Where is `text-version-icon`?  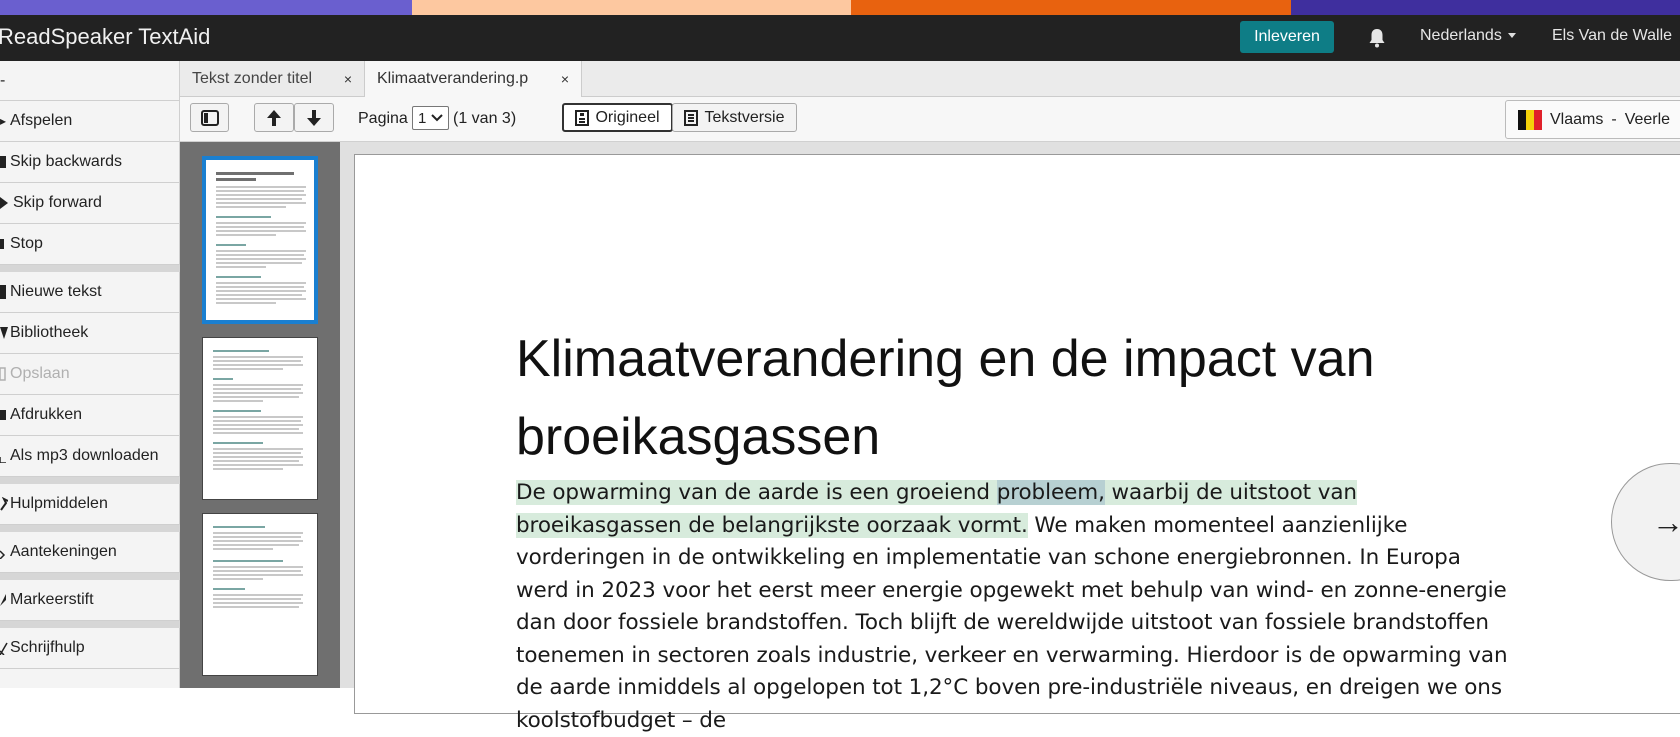
text-version-icon is located at coordinates (691, 117).